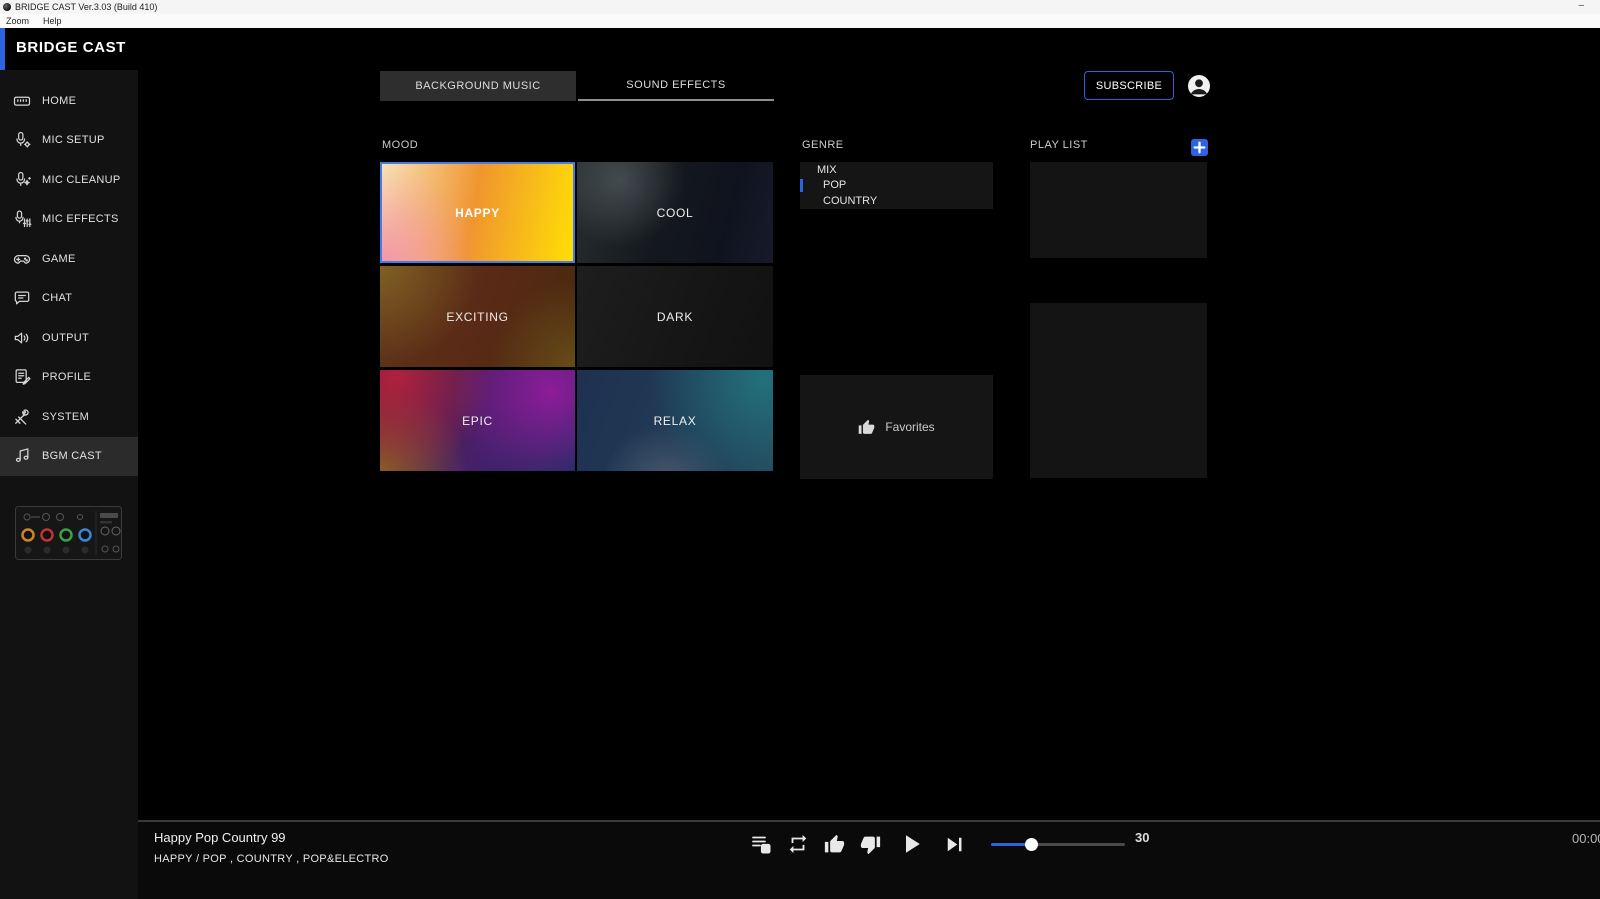 This screenshot has height=899, width=1600. Describe the element at coordinates (1059, 145) in the screenshot. I see `playlist-section-label: PLAY LIST` at that location.